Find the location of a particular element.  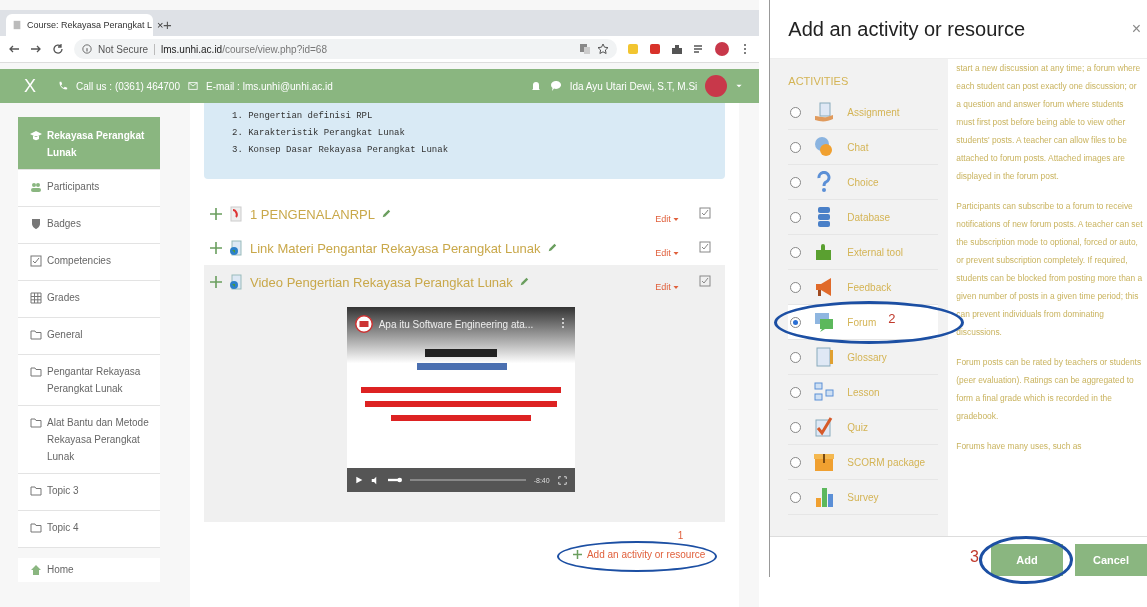

activity-option: Chat is located at coordinates (863, 147).